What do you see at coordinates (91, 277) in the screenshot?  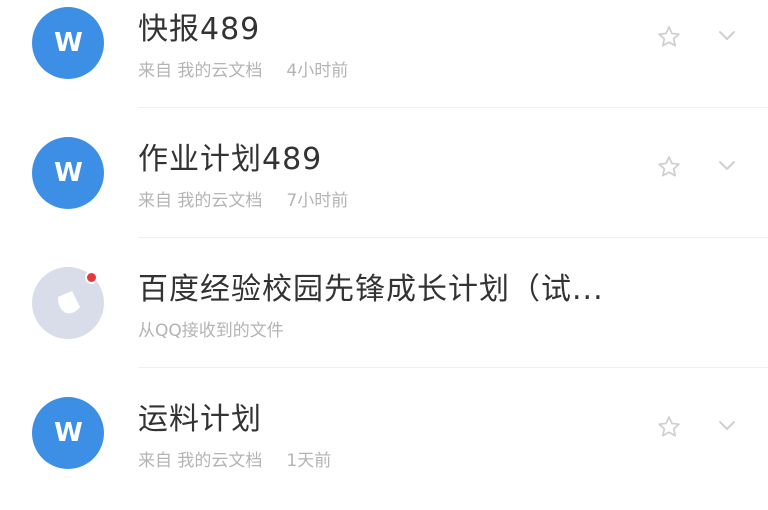 I see `unread-dot` at bounding box center [91, 277].